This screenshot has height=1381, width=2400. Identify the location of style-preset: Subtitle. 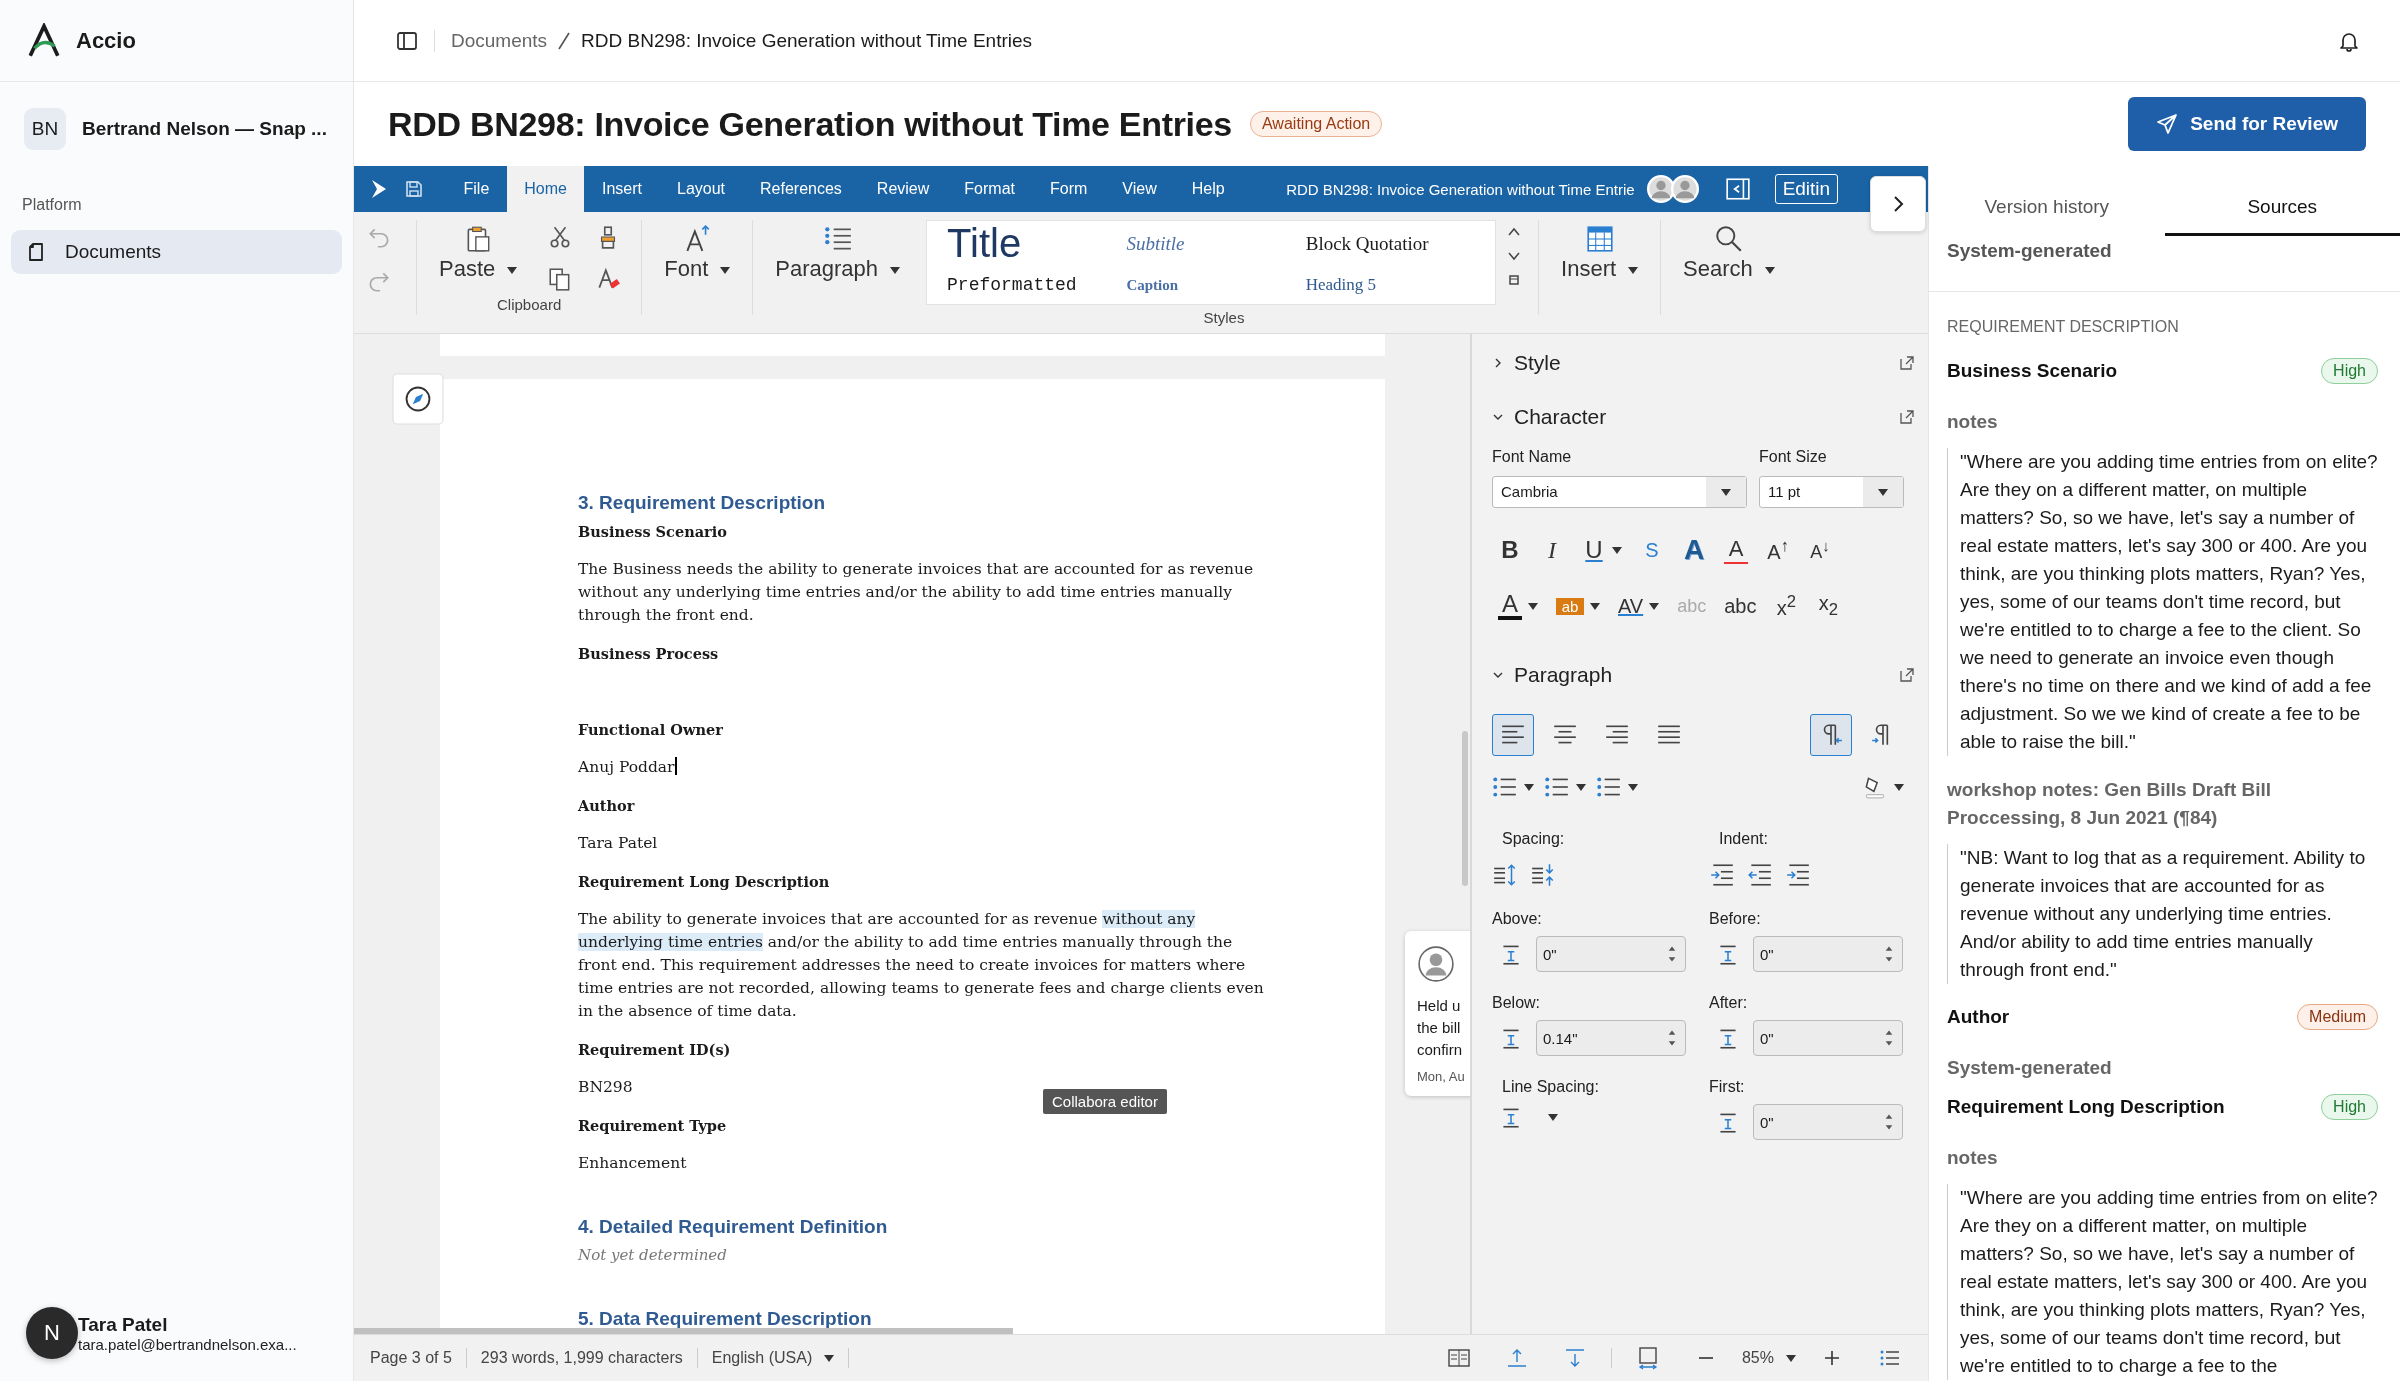
(1216, 243).